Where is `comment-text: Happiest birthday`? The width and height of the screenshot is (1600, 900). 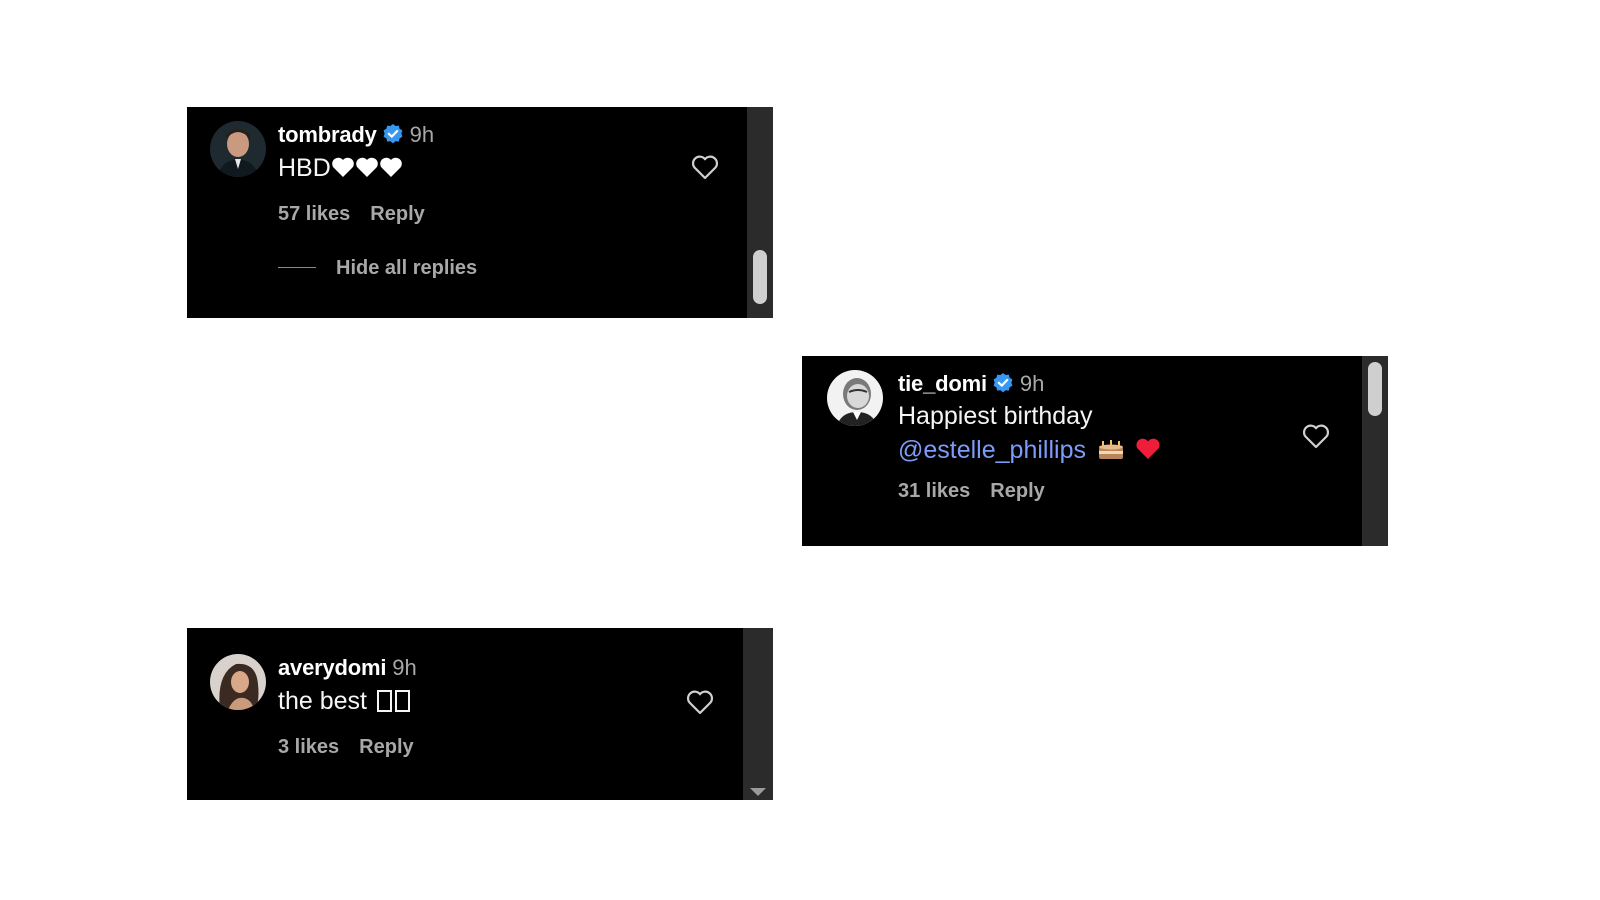
comment-text: Happiest birthday is located at coordinates (995, 416).